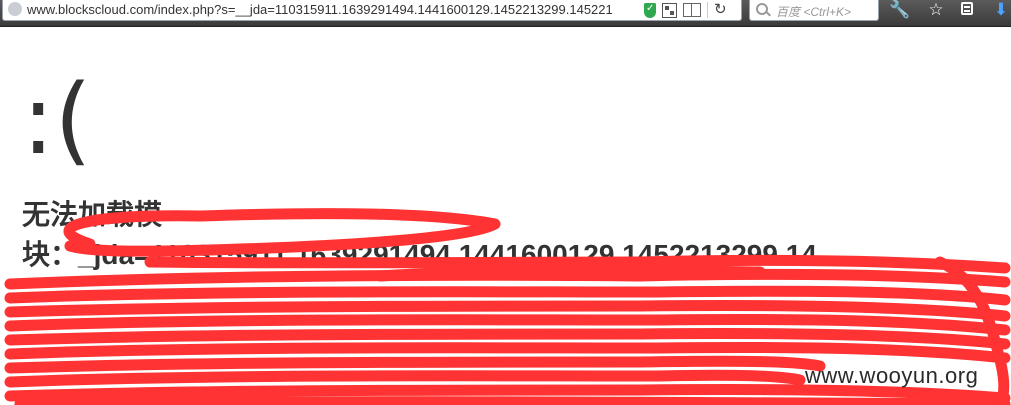 The image size is (1011, 405). Describe the element at coordinates (15, 9) in the screenshot. I see `globe-icon` at that location.